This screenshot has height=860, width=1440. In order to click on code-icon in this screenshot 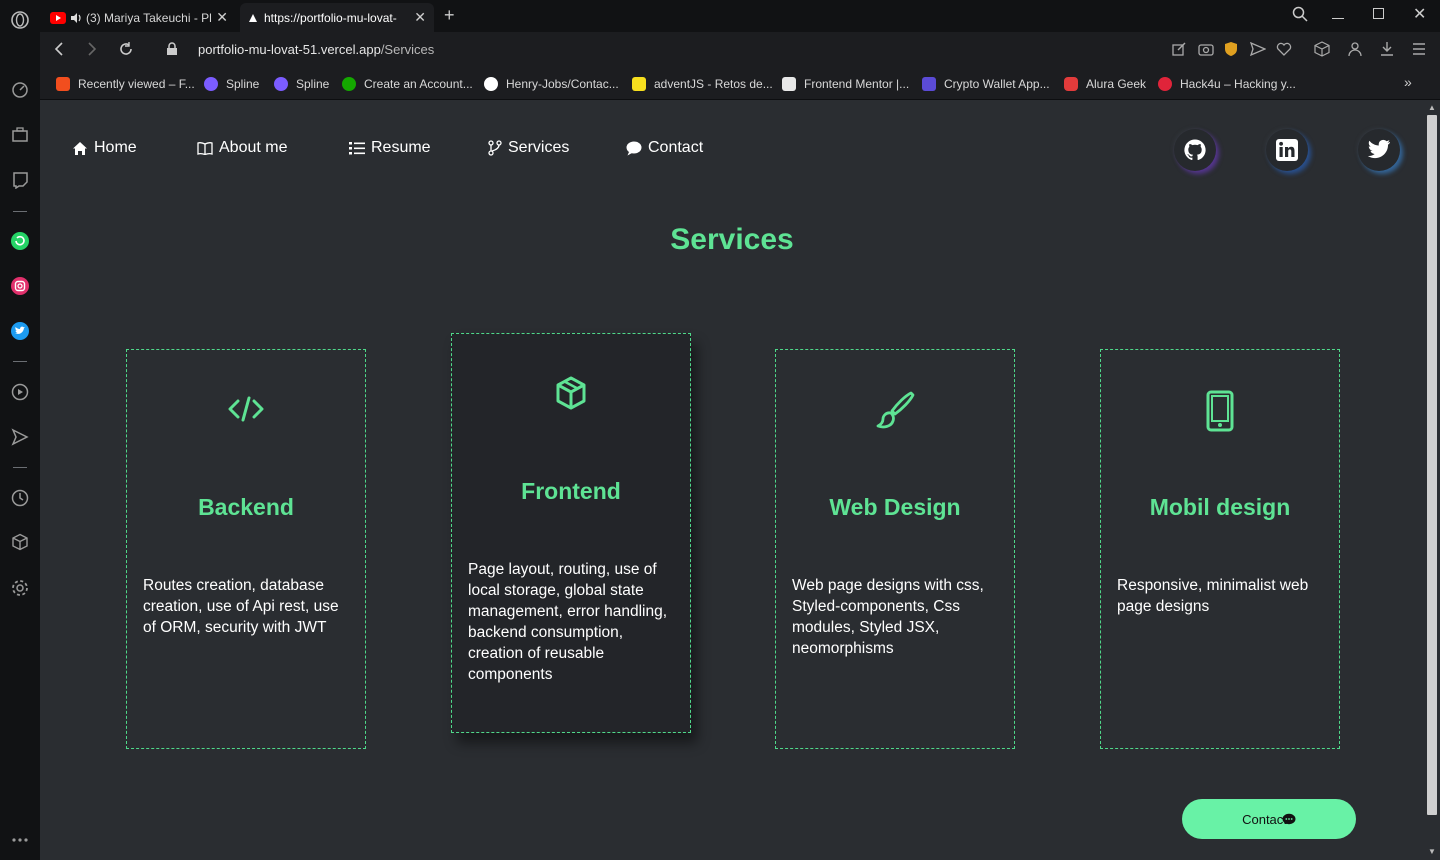, I will do `click(246, 409)`.